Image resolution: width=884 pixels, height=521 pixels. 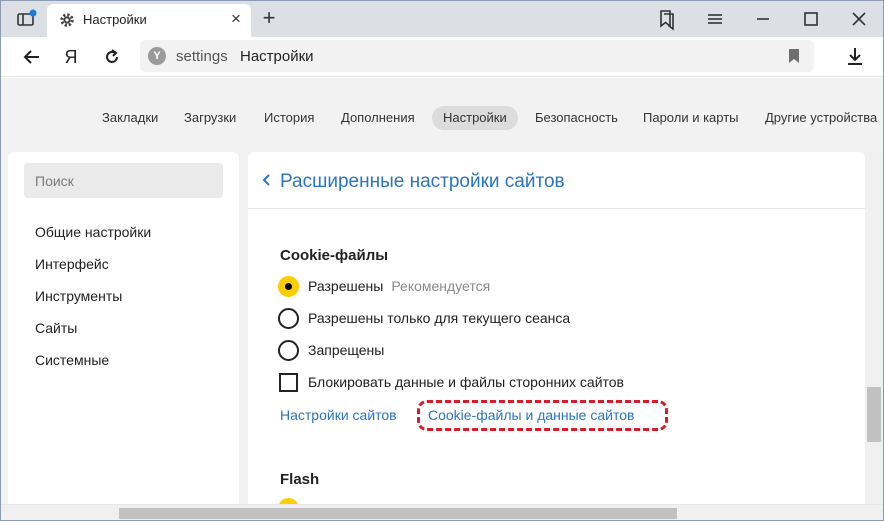 I want to click on radio-label: Разрешены только для текущего сеанса, so click(x=439, y=318).